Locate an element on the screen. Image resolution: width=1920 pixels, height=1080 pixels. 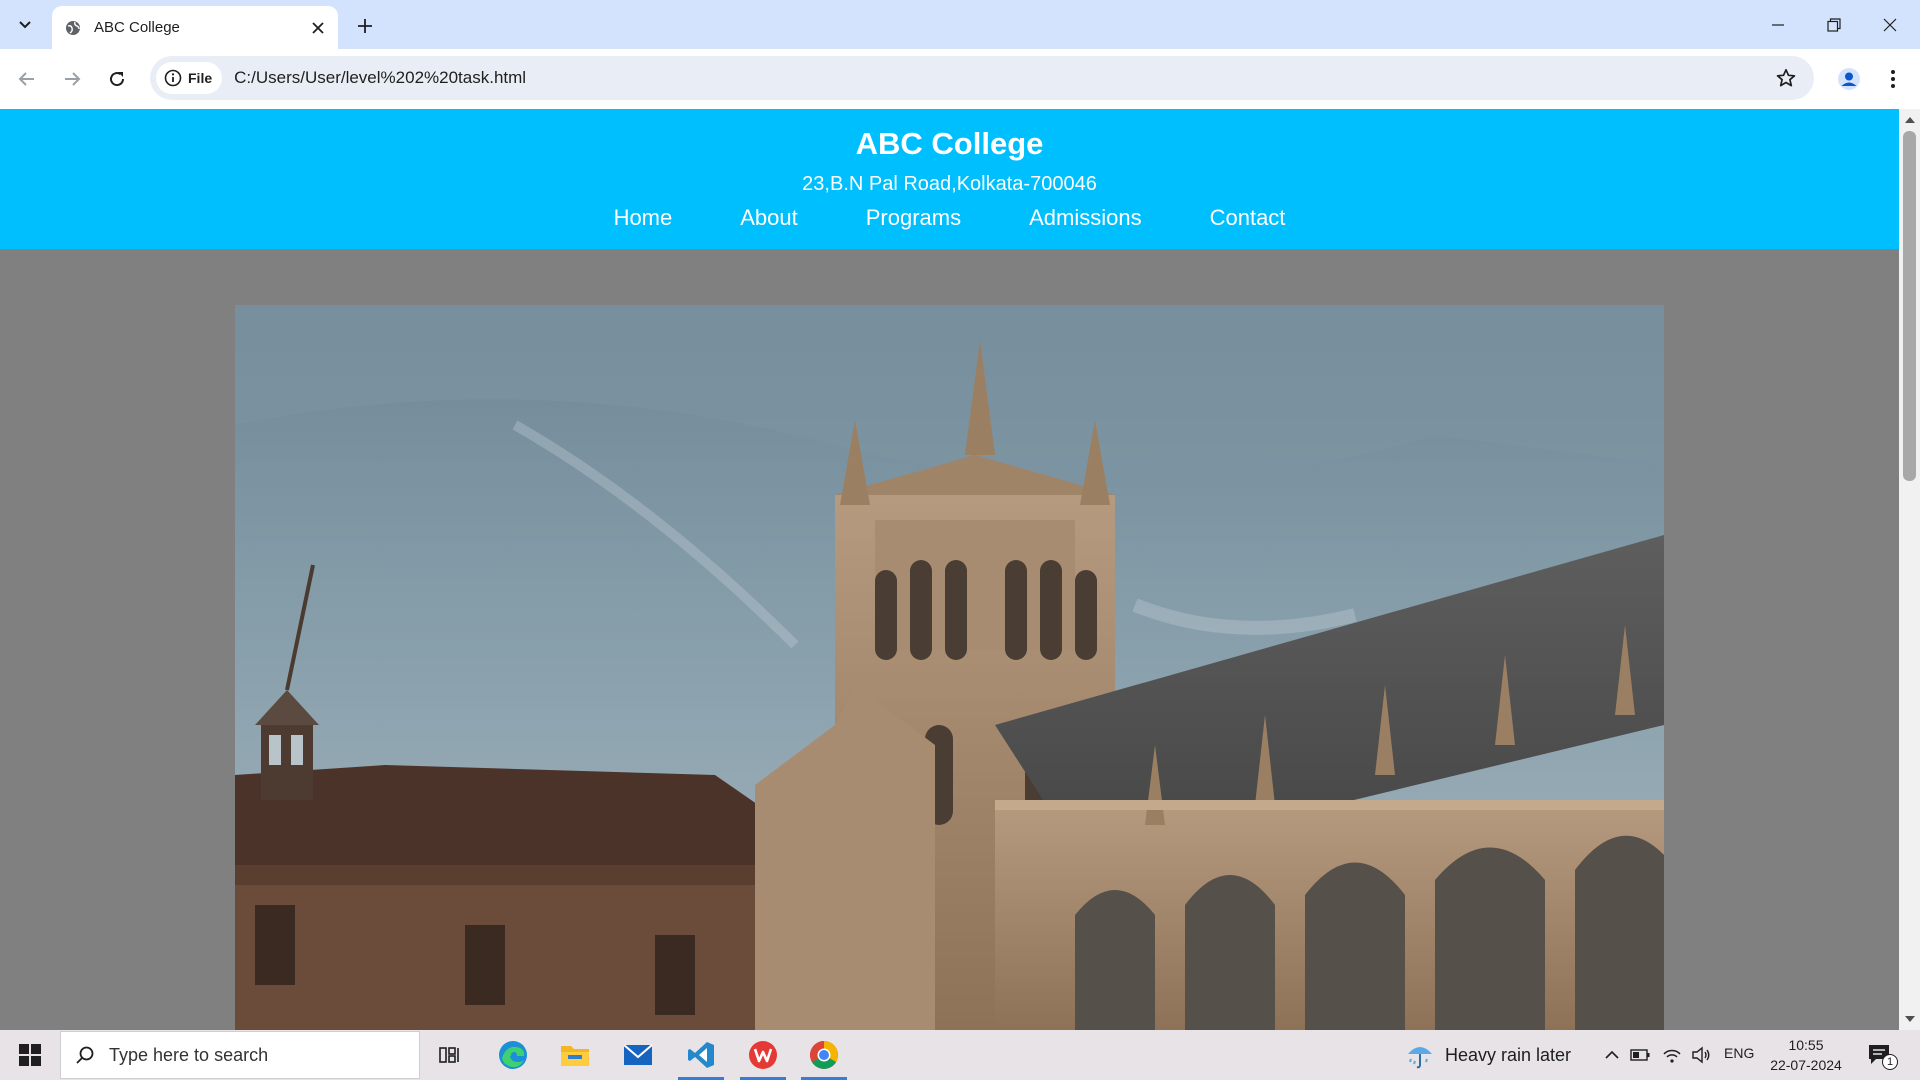
windows-logo-icon is located at coordinates (30, 1055).